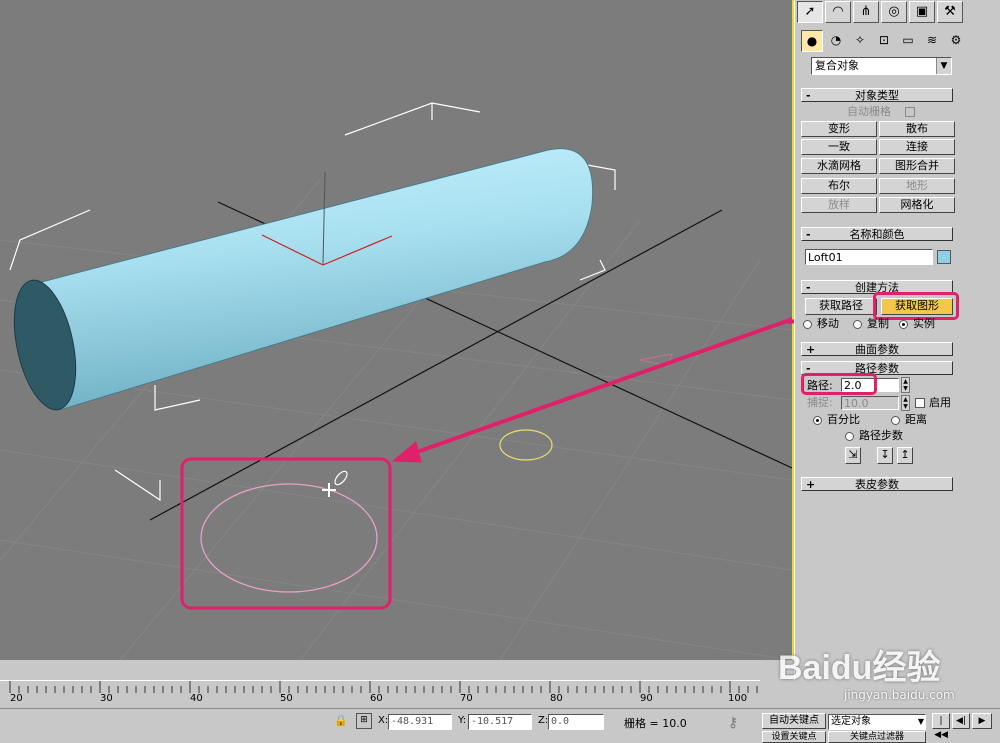  Describe the element at coordinates (843, 419) in the screenshot. I see `percentage-label: 百分比` at that location.